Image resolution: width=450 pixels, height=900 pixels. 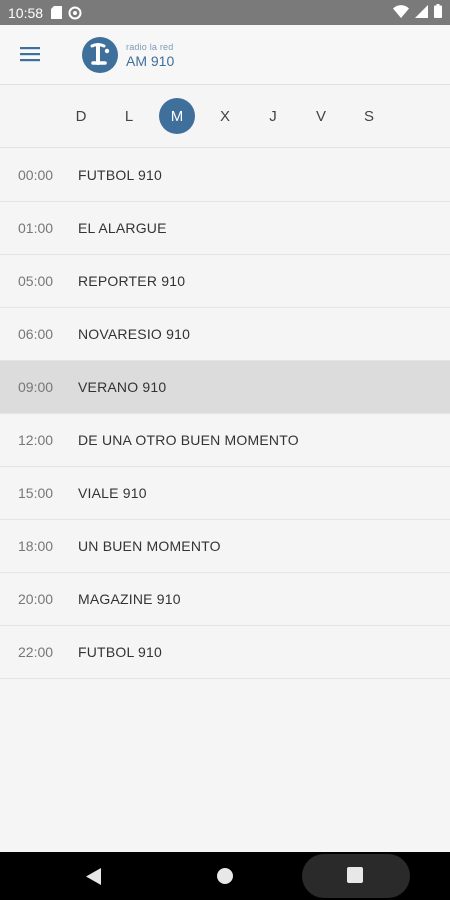 What do you see at coordinates (225, 281) in the screenshot?
I see `schedule-row: 05:00 REPORTER 910` at bounding box center [225, 281].